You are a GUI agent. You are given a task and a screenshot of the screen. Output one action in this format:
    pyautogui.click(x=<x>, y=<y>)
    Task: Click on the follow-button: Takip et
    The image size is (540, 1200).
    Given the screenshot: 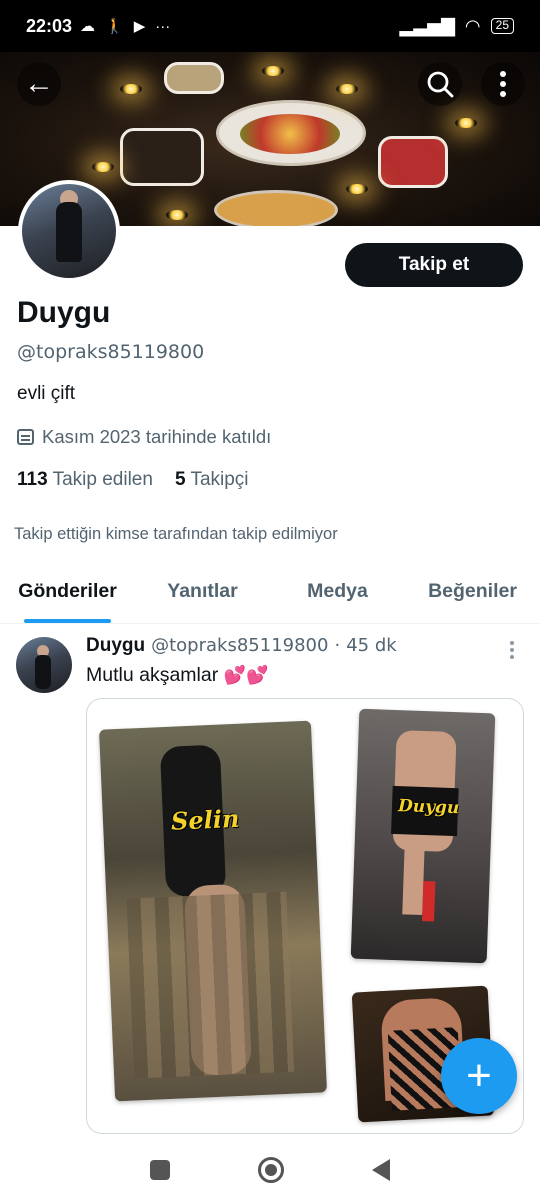 What is the action you would take?
    pyautogui.click(x=434, y=265)
    